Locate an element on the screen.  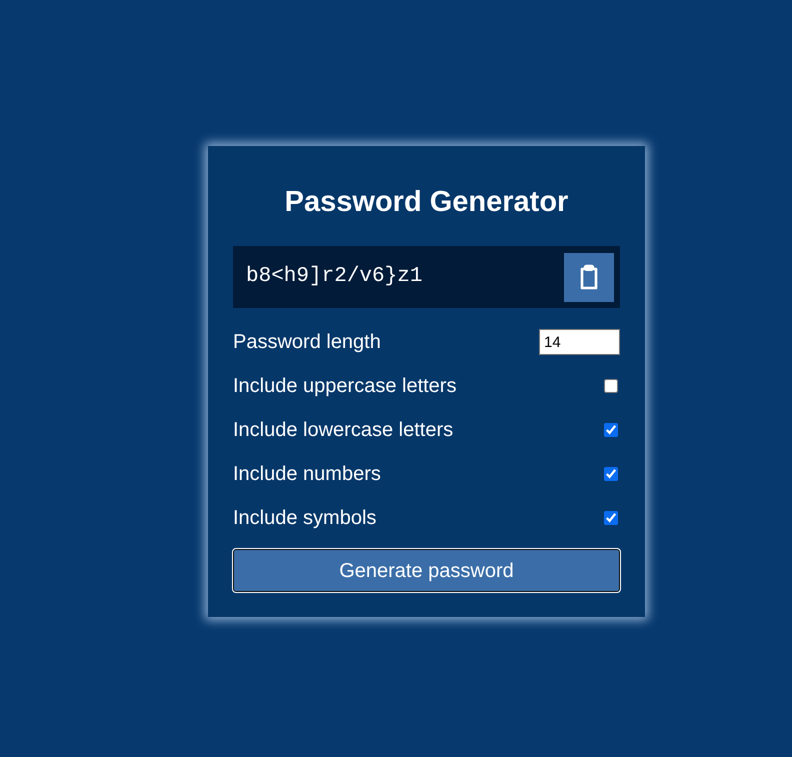
option-label: Include symbols is located at coordinates (304, 518).